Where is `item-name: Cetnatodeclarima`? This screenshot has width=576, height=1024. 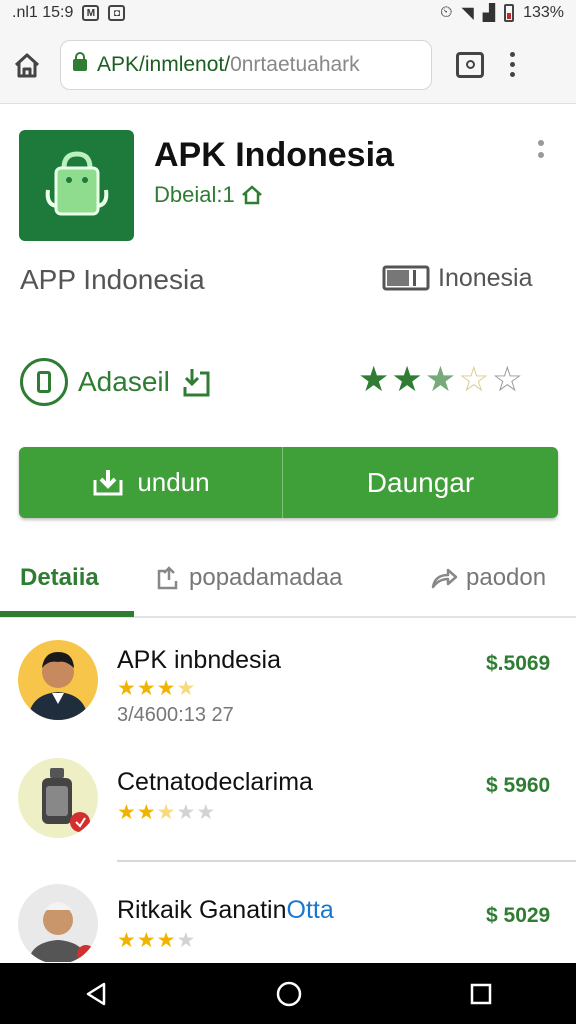
item-name: Cetnatodeclarima is located at coordinates (215, 782).